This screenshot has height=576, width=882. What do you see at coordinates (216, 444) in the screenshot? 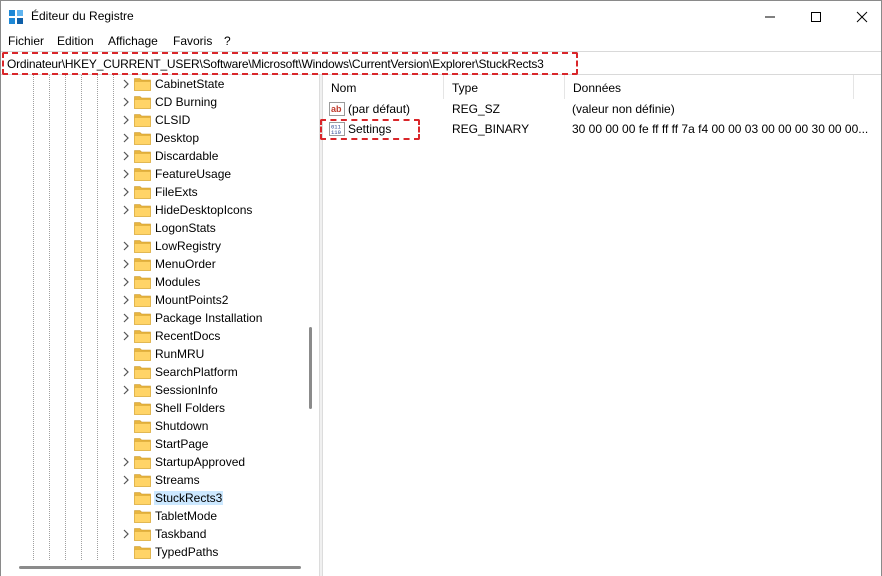
I see `tree-item: StartPage` at bounding box center [216, 444].